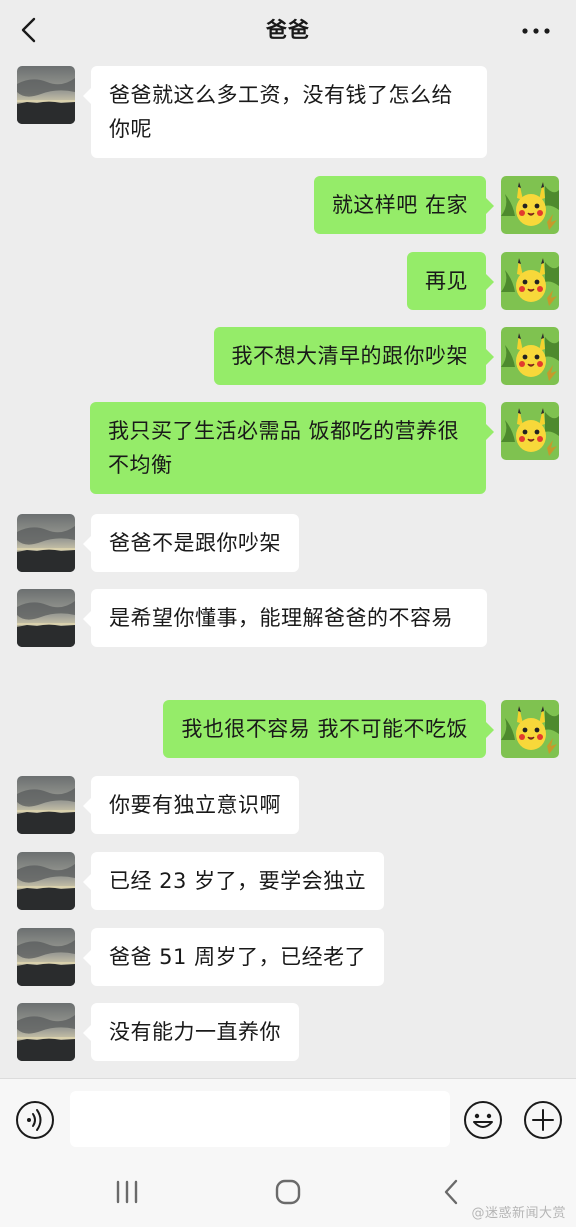 Image resolution: width=576 pixels, height=1227 pixels. I want to click on more-dots-icon, so click(536, 31).